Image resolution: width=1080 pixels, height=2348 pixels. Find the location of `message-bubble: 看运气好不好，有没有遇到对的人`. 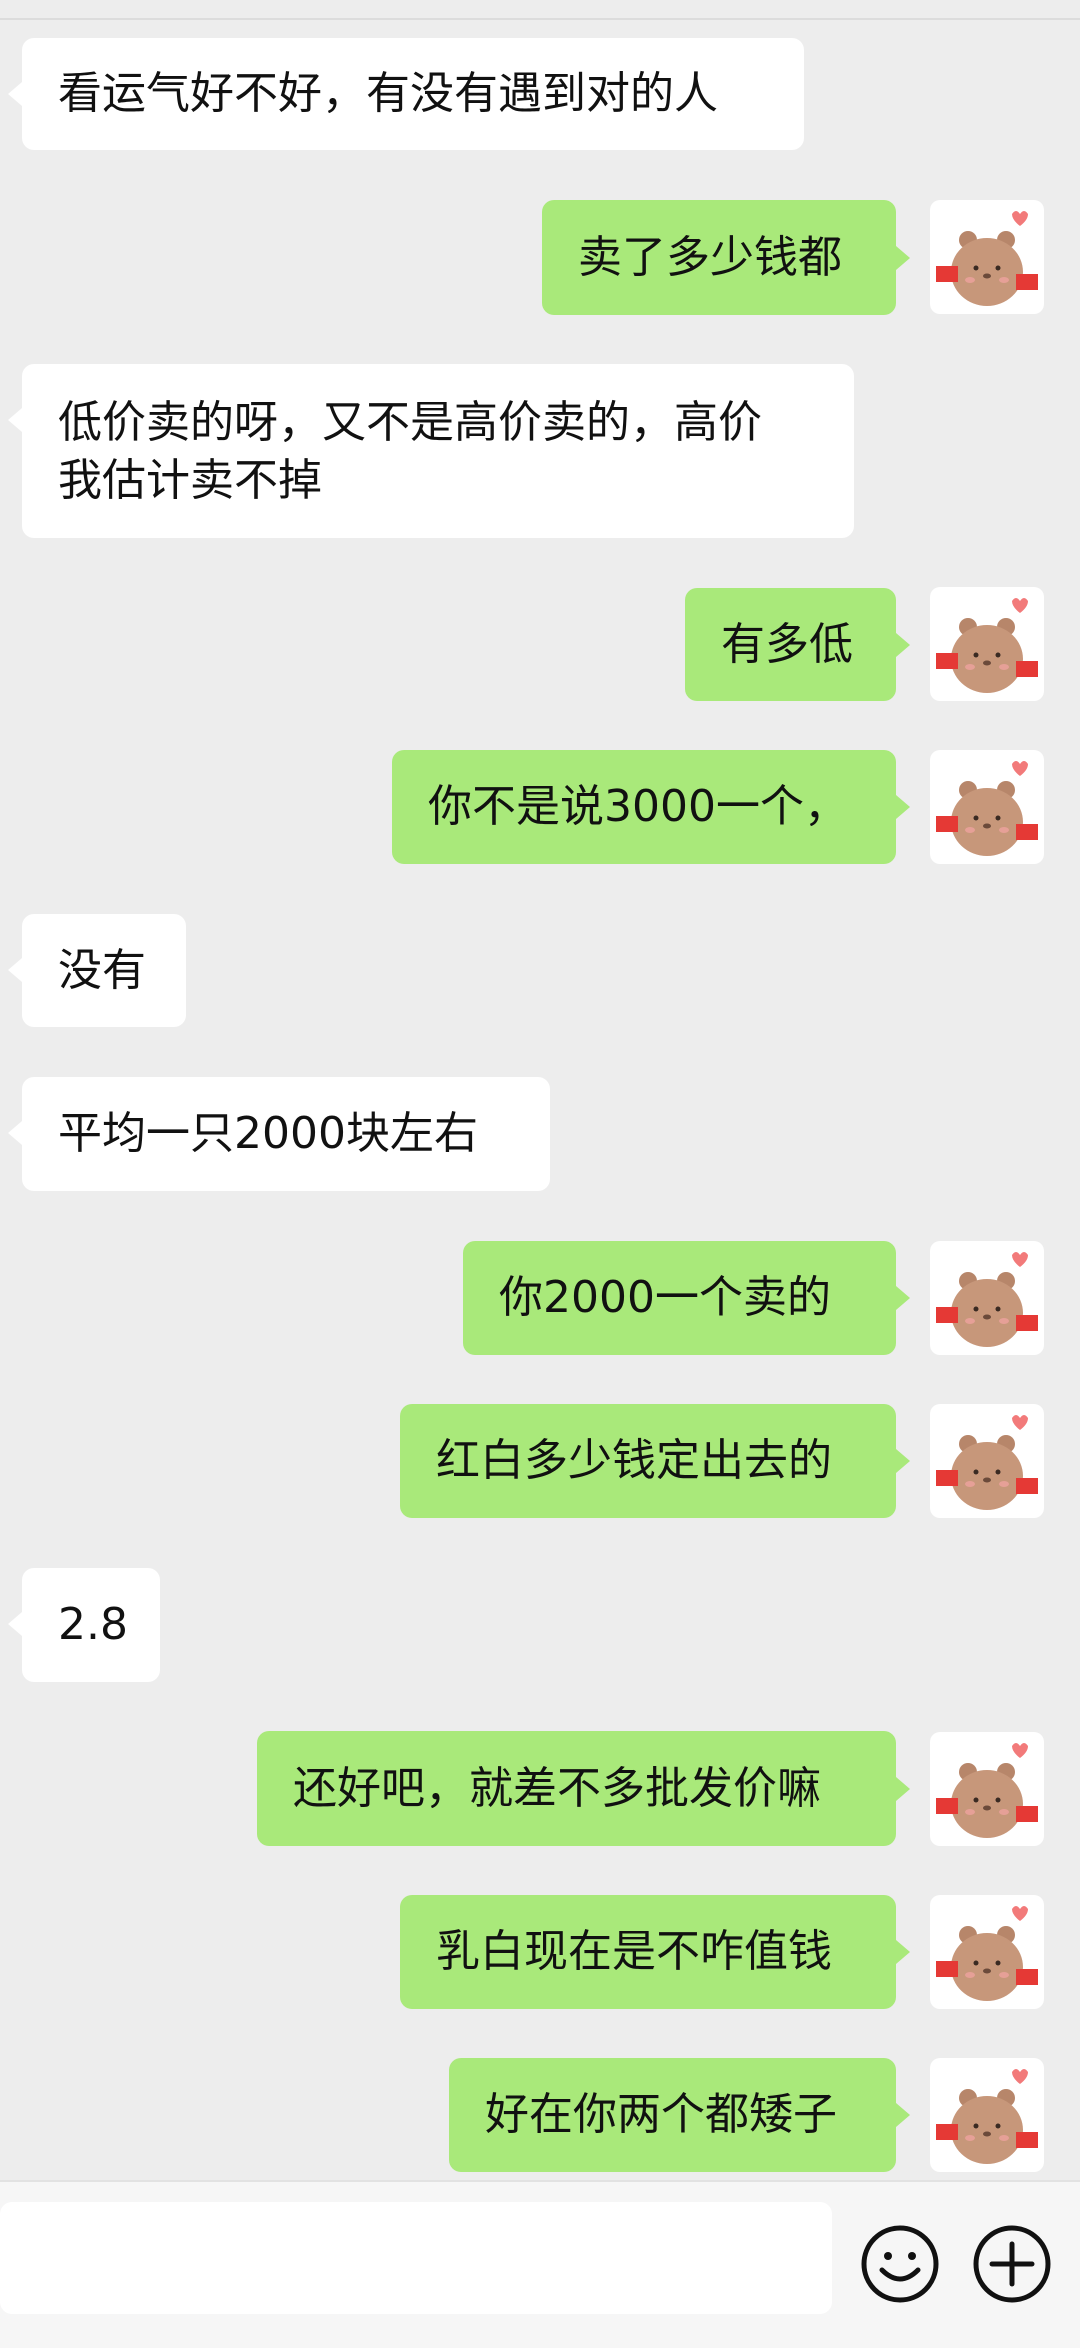

message-bubble: 看运气好不好，有没有遇到对的人 is located at coordinates (413, 94).